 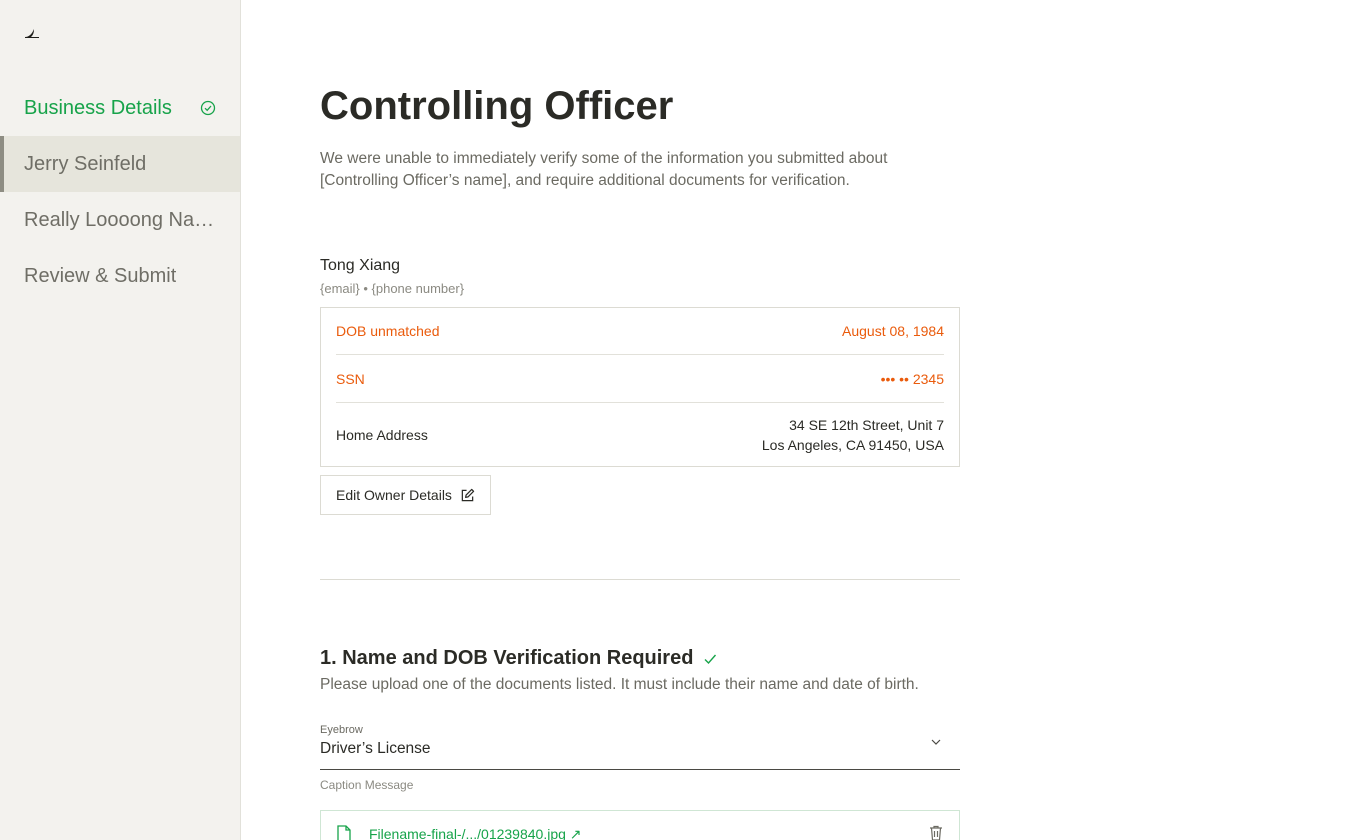 What do you see at coordinates (640, 379) in the screenshot?
I see `detail-row-ssn: SSN ••• •• 2345` at bounding box center [640, 379].